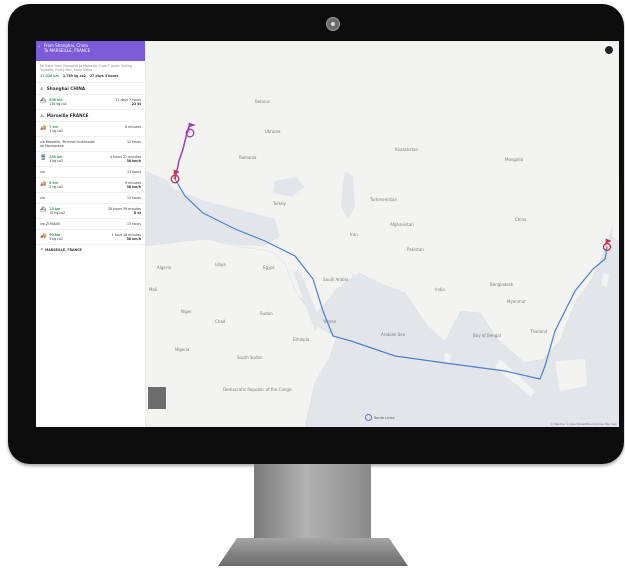 The width and height of the screenshot is (625, 571). Describe the element at coordinates (104, 76) in the screenshot. I see `total-duration: 27 days 3 hours` at that location.